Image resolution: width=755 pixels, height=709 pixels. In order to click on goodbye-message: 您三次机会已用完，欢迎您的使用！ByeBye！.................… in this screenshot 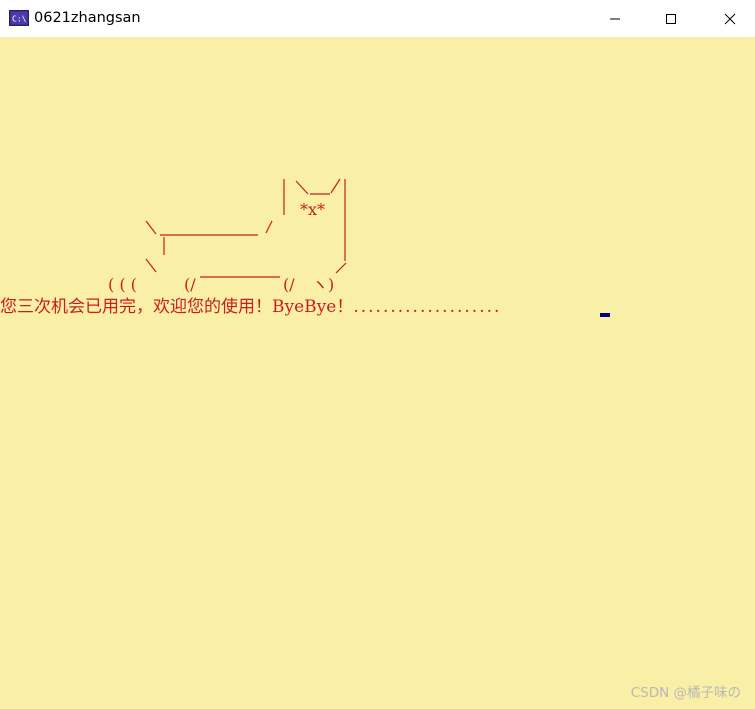, I will do `click(250, 307)`.